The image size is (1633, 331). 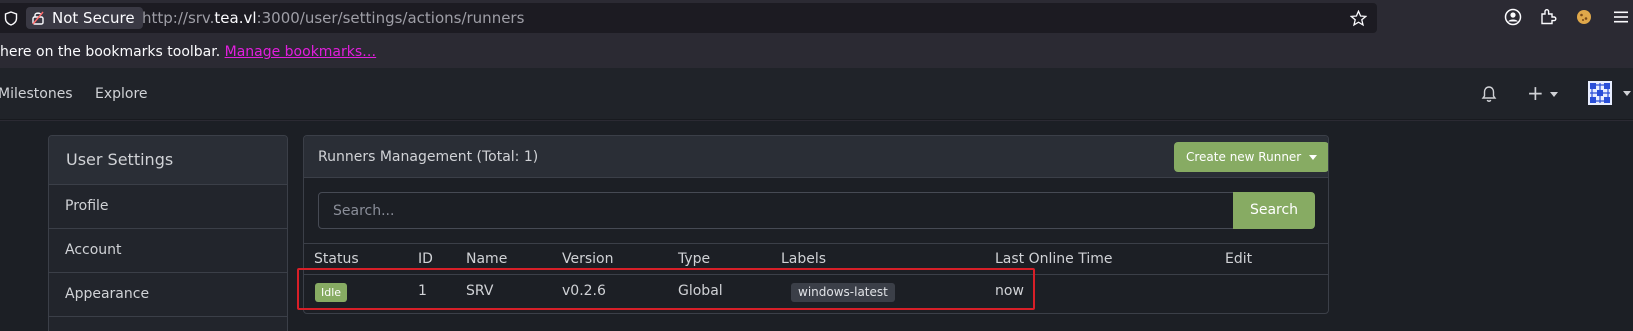 I want to click on column-name: Name, so click(x=486, y=259).